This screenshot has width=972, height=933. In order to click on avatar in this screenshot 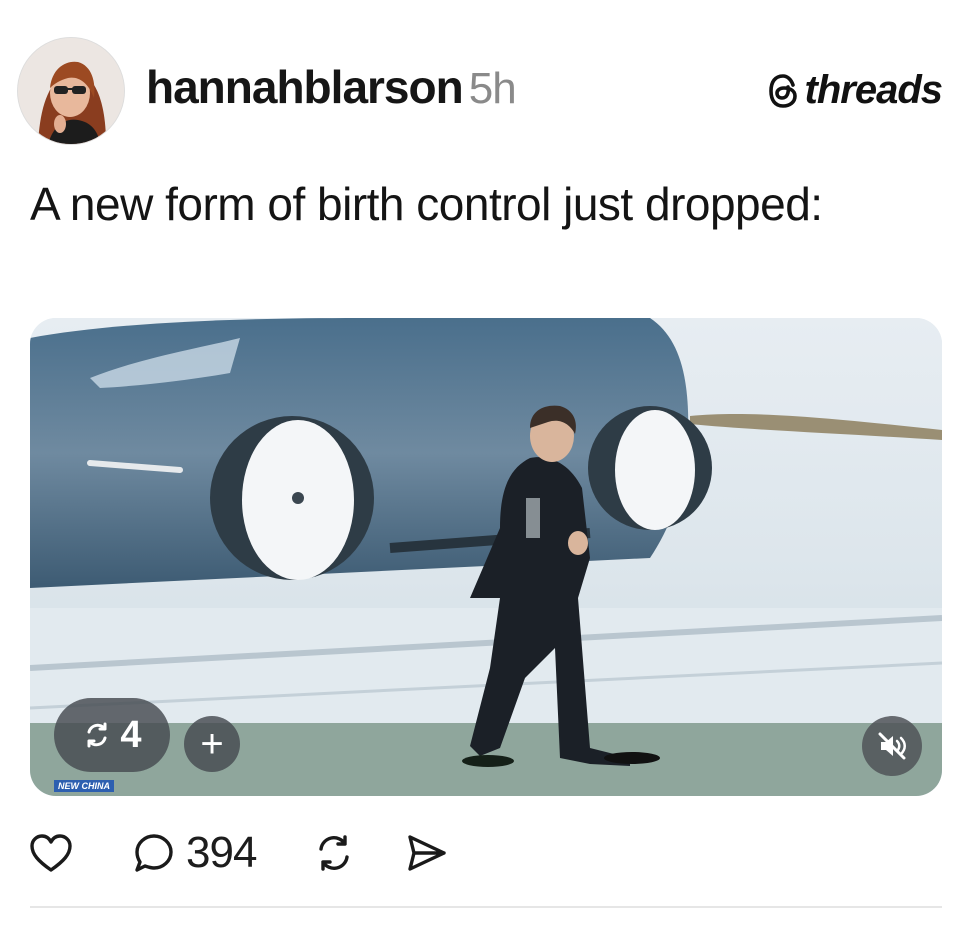, I will do `click(71, 91)`.